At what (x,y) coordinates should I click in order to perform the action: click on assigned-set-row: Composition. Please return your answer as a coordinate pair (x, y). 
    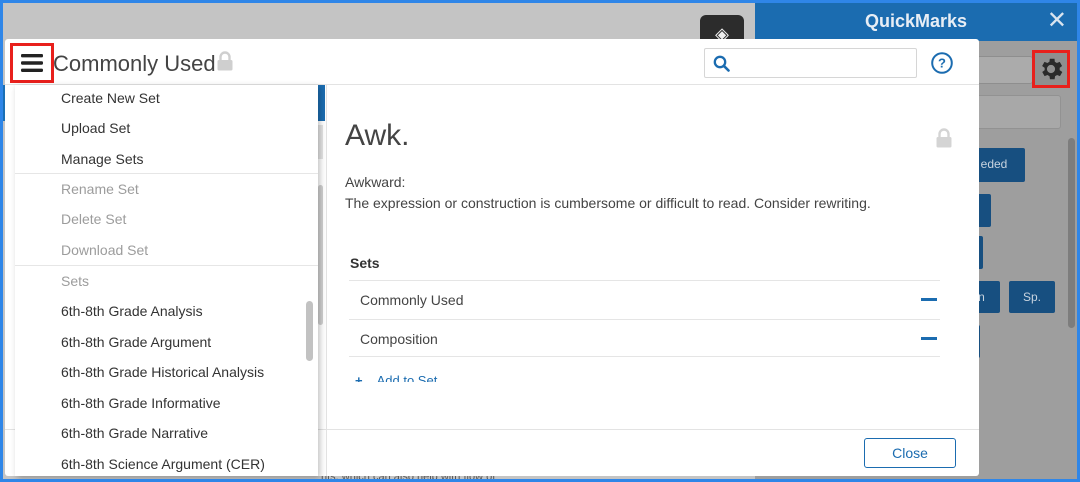
    Looking at the image, I should click on (644, 338).